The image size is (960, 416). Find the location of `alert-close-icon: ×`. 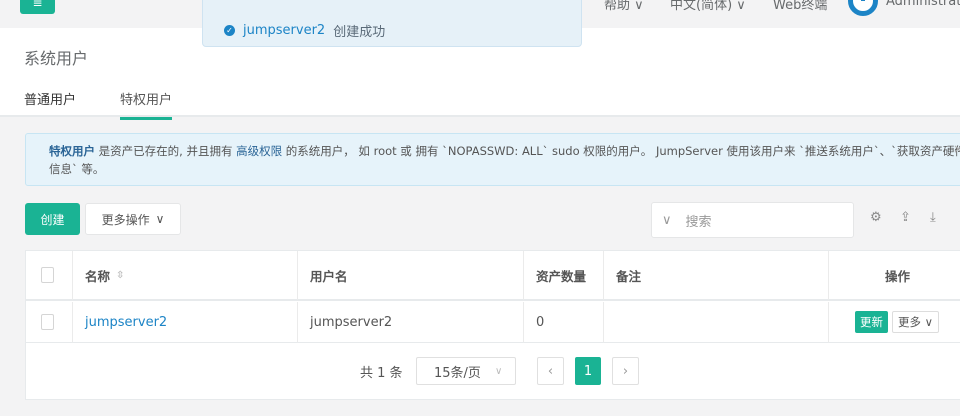

alert-close-icon: × is located at coordinates (956, 149).